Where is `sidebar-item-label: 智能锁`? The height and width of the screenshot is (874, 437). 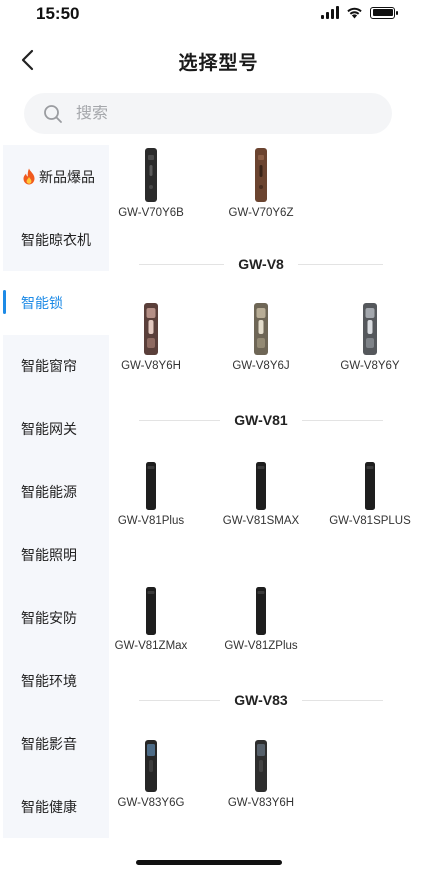
sidebar-item-label: 智能锁 is located at coordinates (42, 302).